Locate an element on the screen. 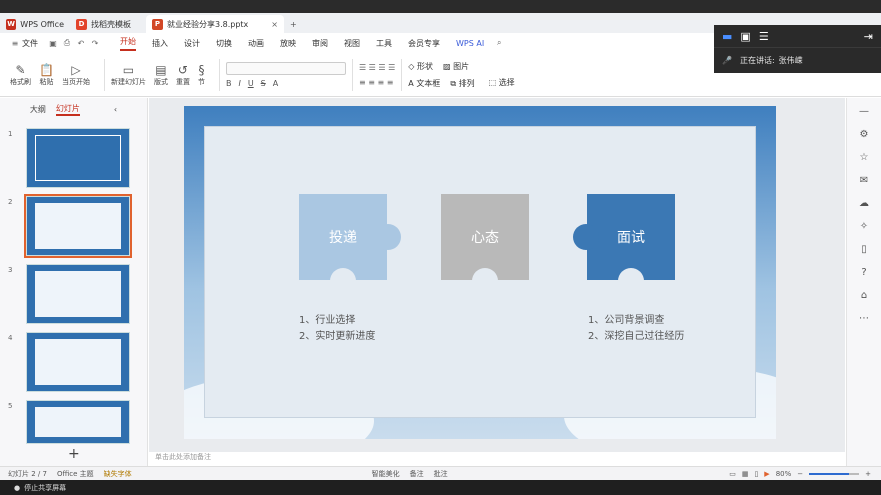 The image size is (881, 495). reading-view-icon: ▯ is located at coordinates (756, 474).